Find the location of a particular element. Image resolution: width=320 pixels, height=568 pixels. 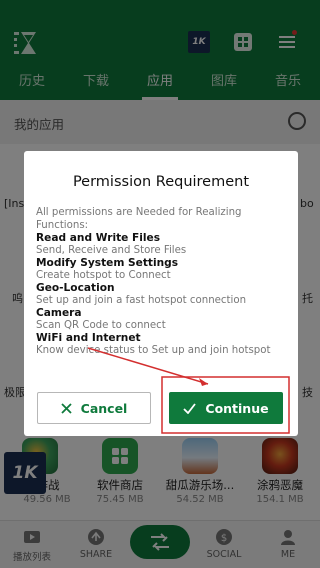

highlight-box is located at coordinates (225, 405).